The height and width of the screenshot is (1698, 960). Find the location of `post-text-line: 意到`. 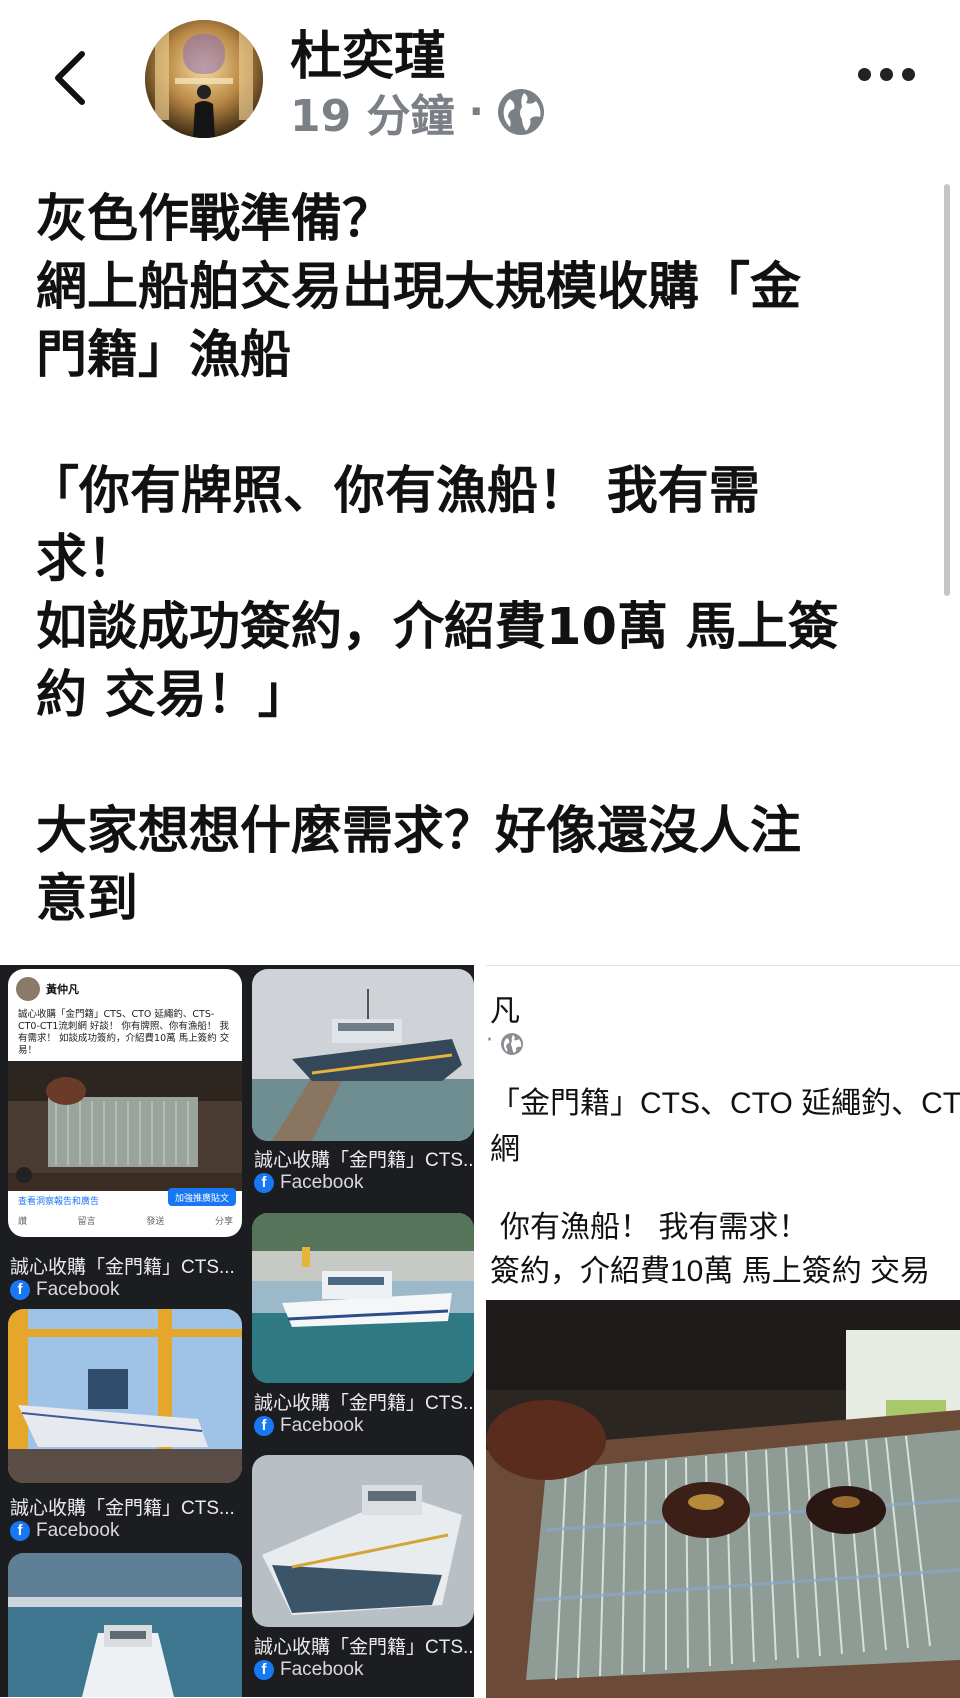

post-text-line: 意到 is located at coordinates (87, 899).